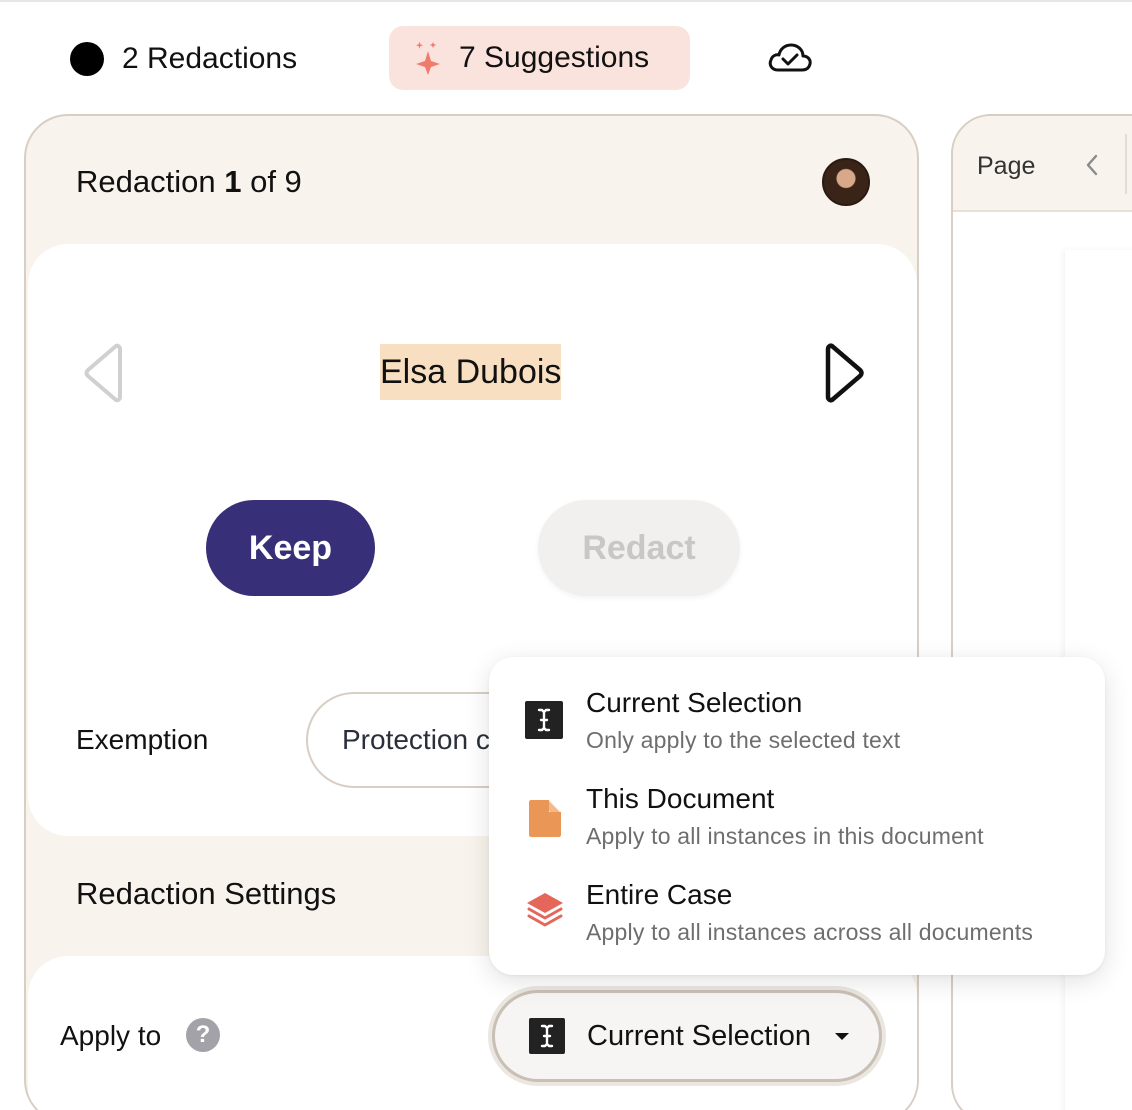 The image size is (1132, 1110). Describe the element at coordinates (471, 372) in the screenshot. I see `redacted-entity-text: Elsa Dubois` at that location.